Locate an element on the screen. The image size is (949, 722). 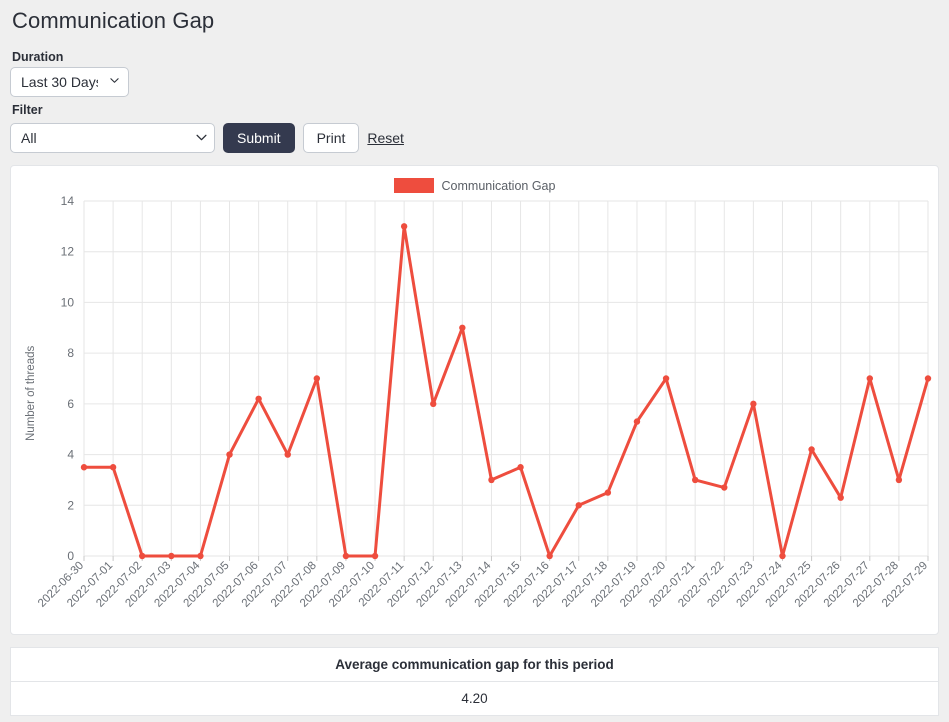
summary-value-cell: 4.20 is located at coordinates (474, 698).